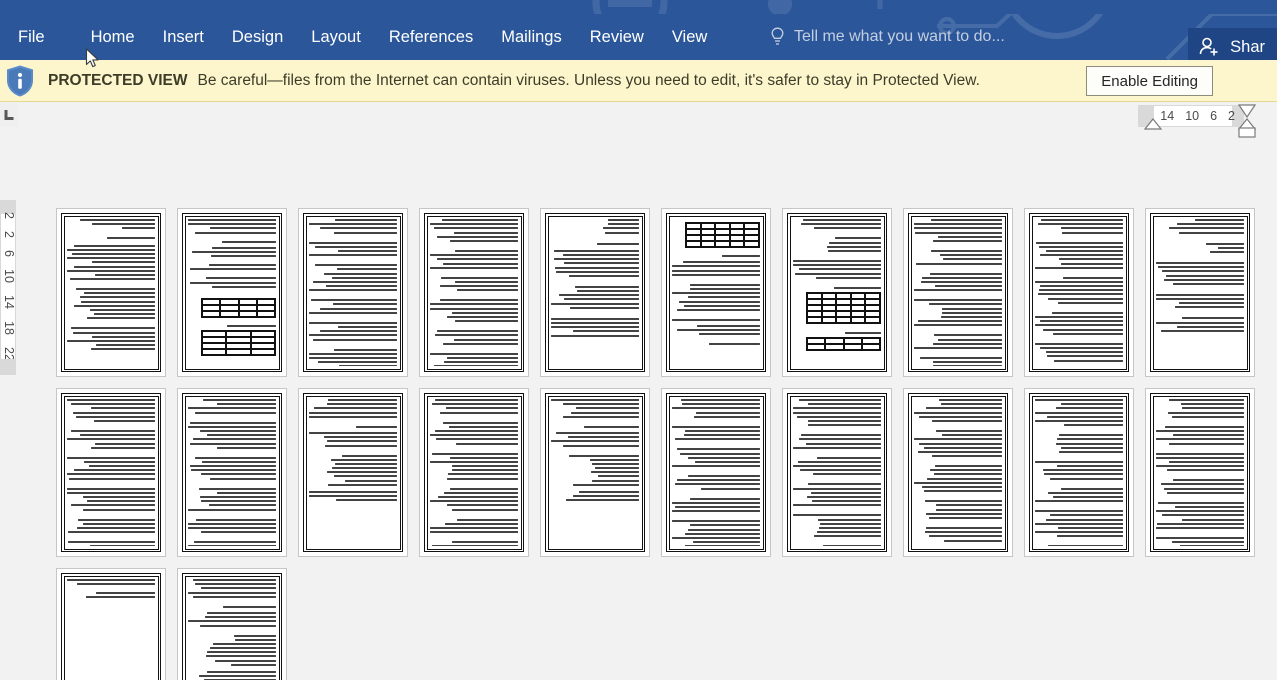 This screenshot has height=680, width=1277. I want to click on tab-mailings: Mailings, so click(531, 37).